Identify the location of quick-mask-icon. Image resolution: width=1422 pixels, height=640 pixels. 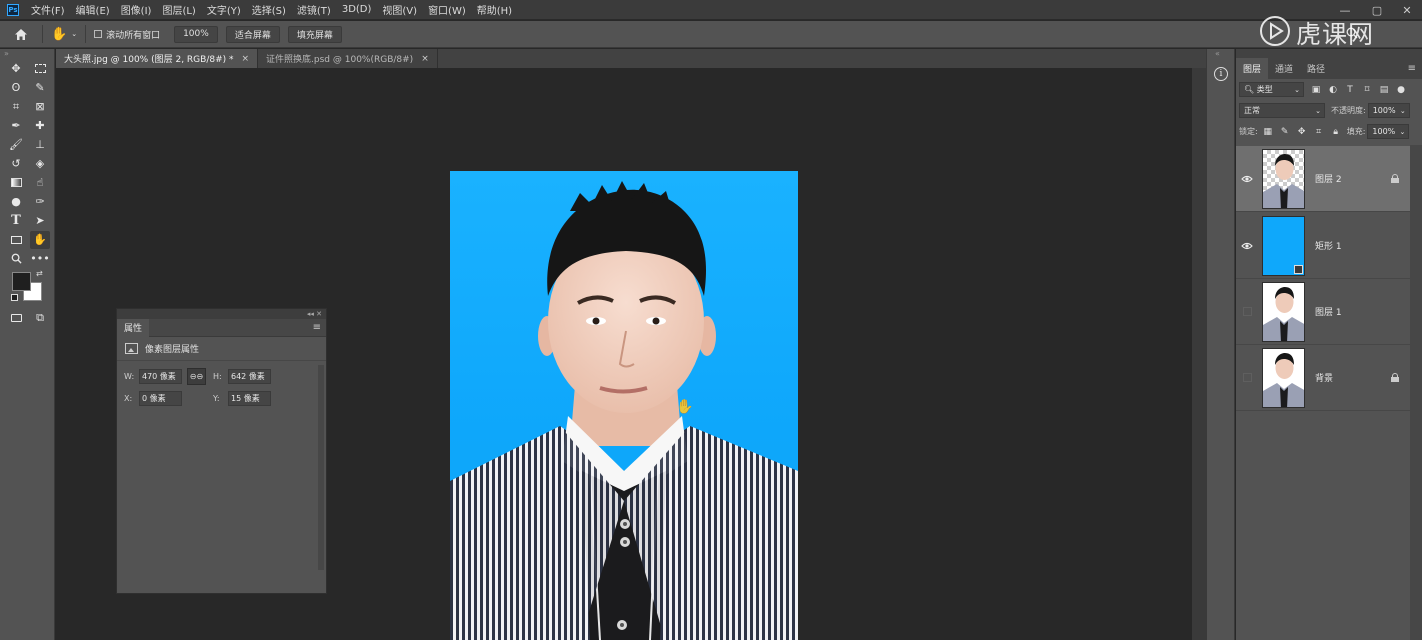
(16, 318).